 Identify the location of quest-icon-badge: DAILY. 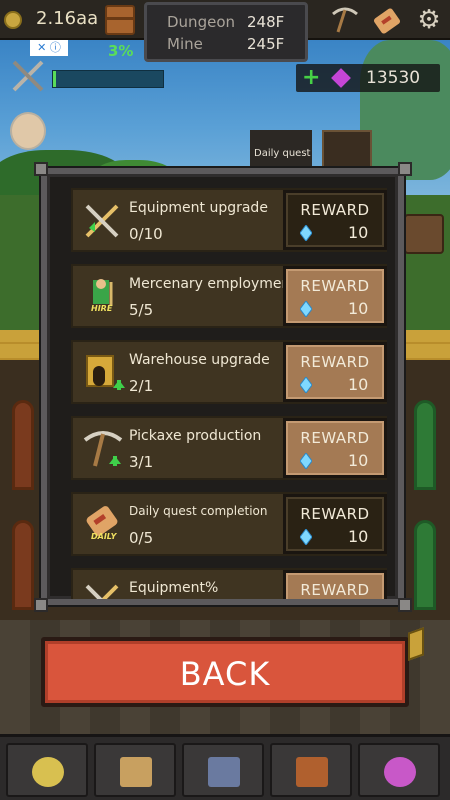
(104, 536).